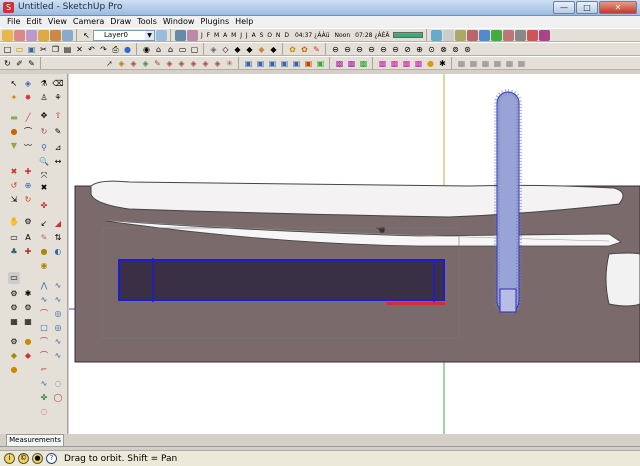  I want to click on save-icon: ▣, so click(31, 49).